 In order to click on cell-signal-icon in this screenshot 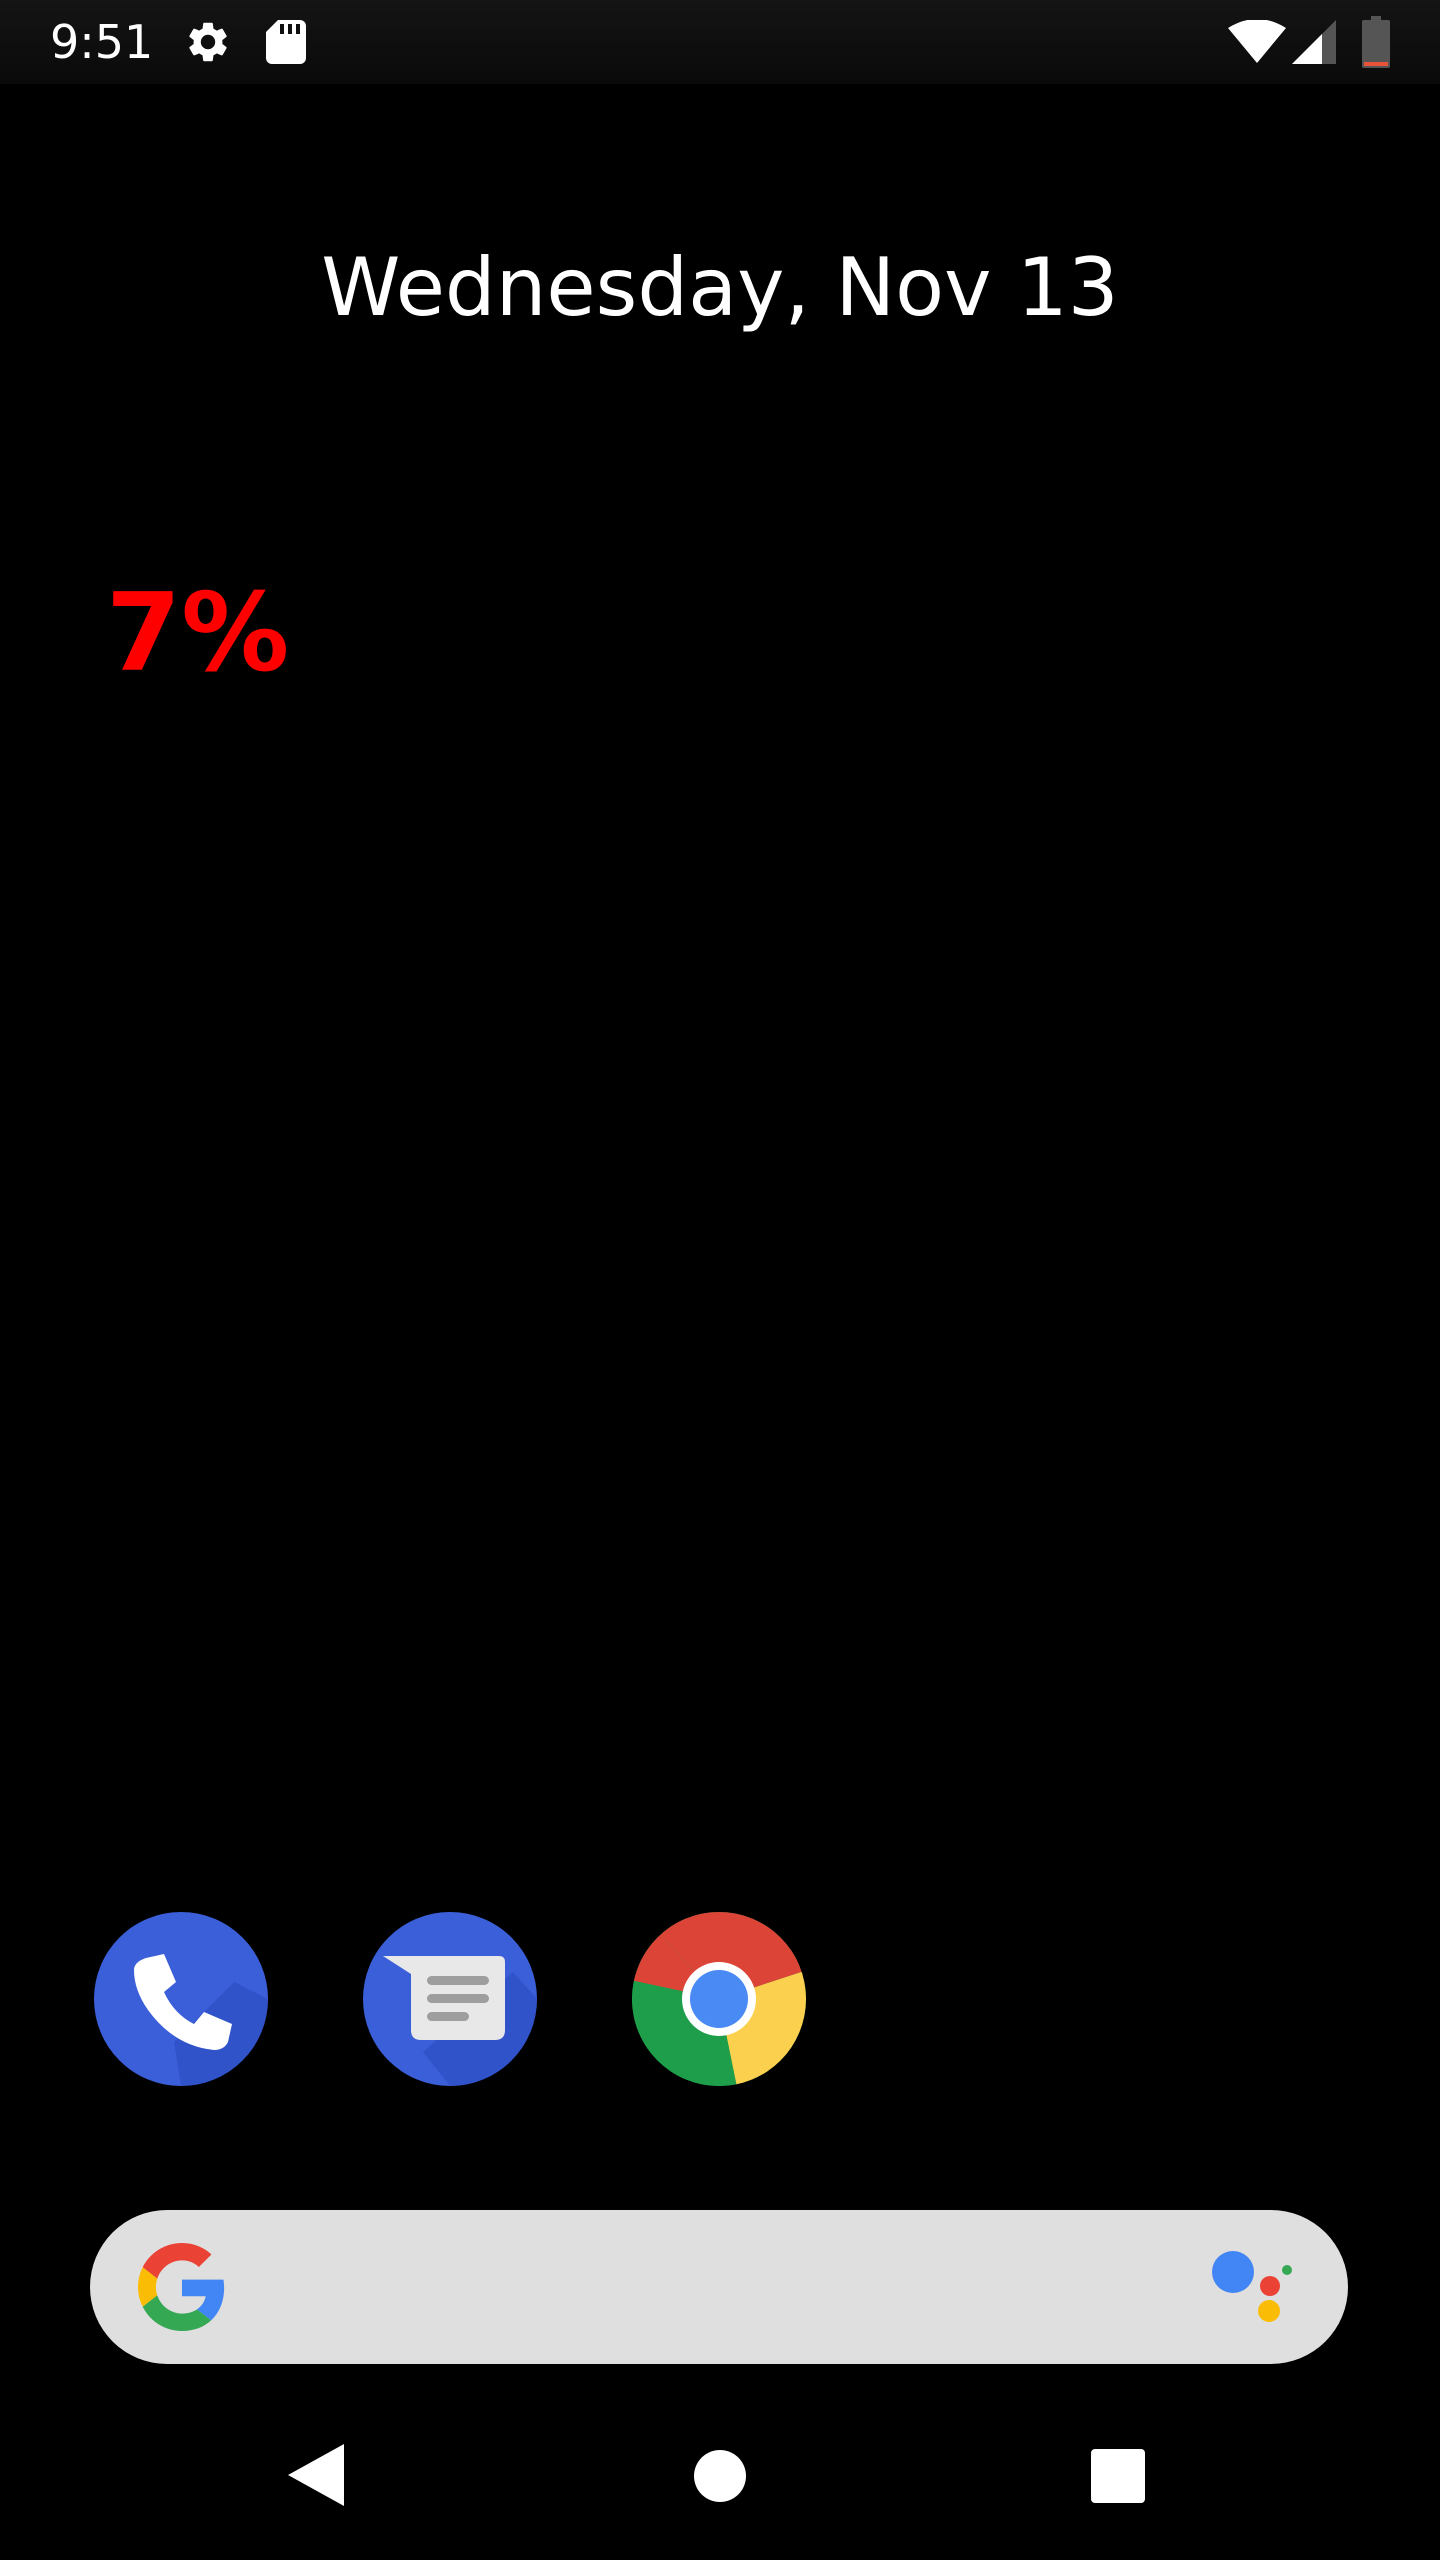, I will do `click(1314, 44)`.